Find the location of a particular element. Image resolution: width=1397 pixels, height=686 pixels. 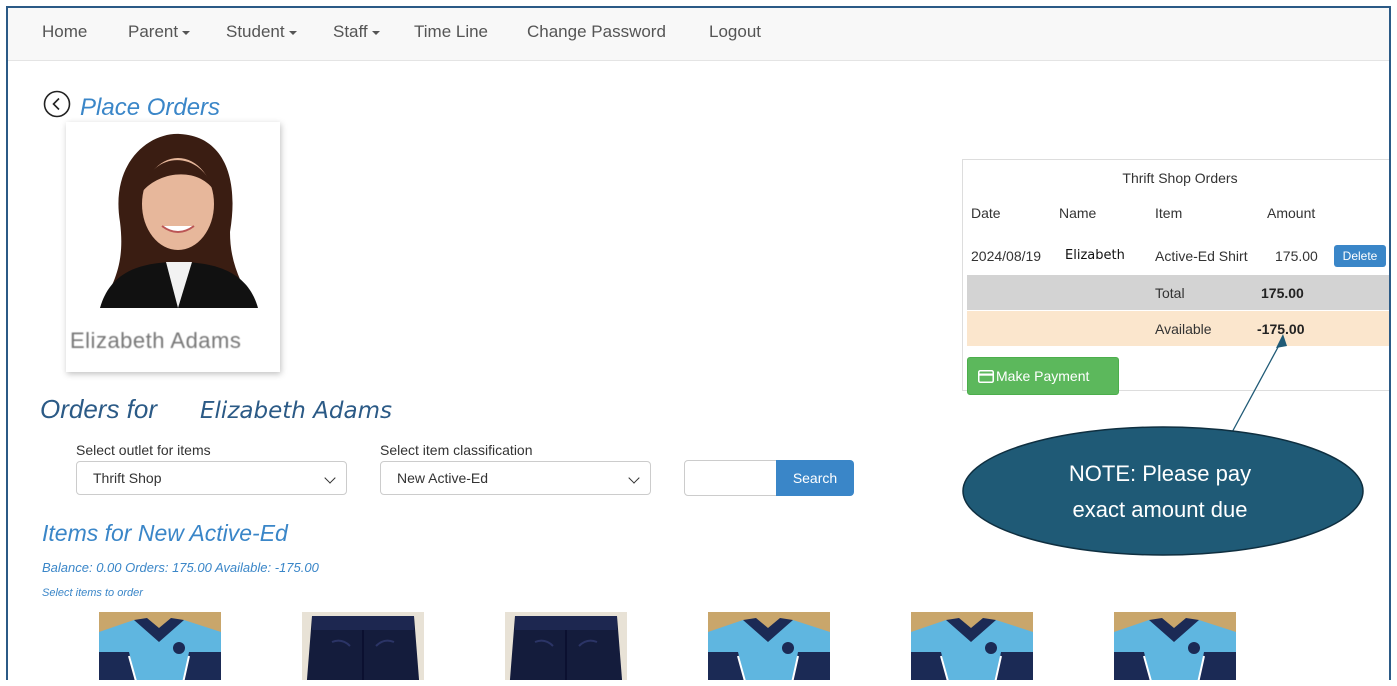

make-payment-button: Make Payment is located at coordinates (1043, 376).